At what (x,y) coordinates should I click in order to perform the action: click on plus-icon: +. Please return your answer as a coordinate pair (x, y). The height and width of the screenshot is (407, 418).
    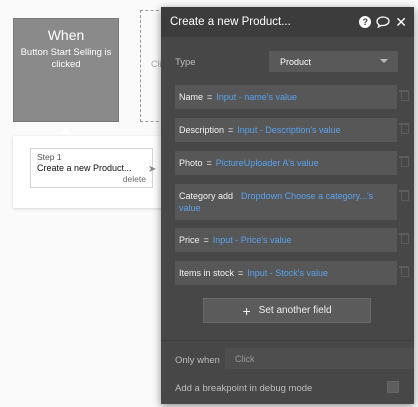
    Looking at the image, I should click on (246, 310).